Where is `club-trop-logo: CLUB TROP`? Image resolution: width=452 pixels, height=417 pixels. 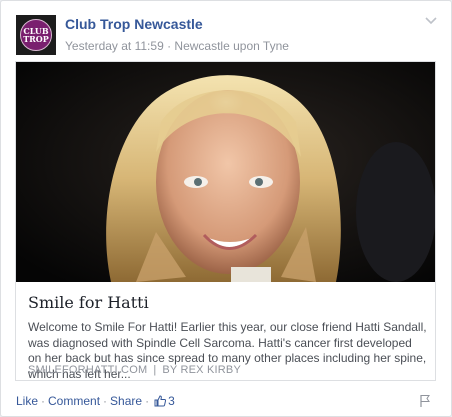
club-trop-logo: CLUB TROP is located at coordinates (36, 35).